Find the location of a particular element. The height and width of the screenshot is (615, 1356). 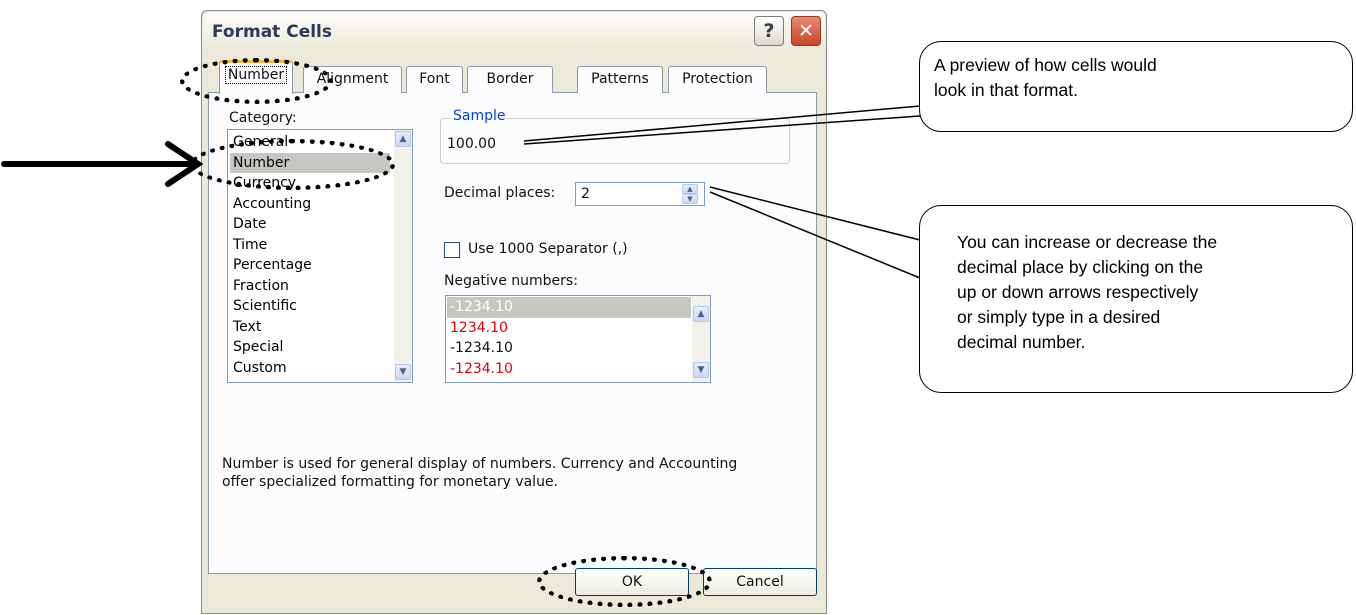

arrow-icon is located at coordinates (102, 164).